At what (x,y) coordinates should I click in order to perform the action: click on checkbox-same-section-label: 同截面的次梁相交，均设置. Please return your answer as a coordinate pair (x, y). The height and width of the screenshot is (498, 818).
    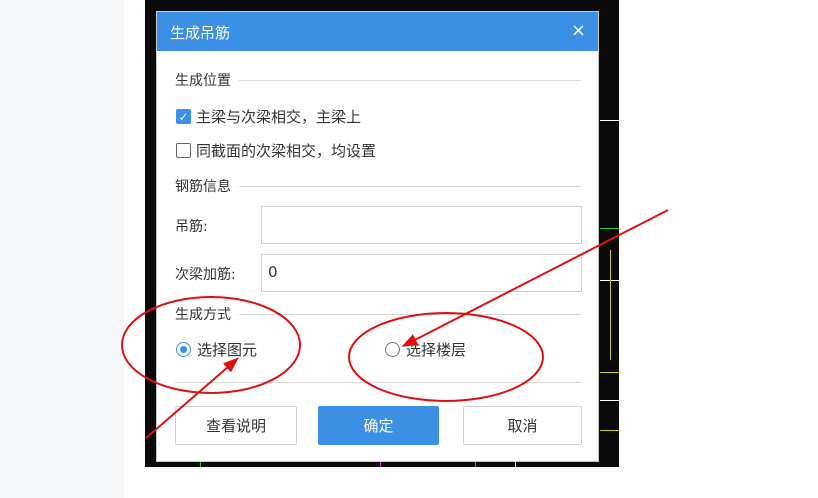
    Looking at the image, I should click on (286, 151).